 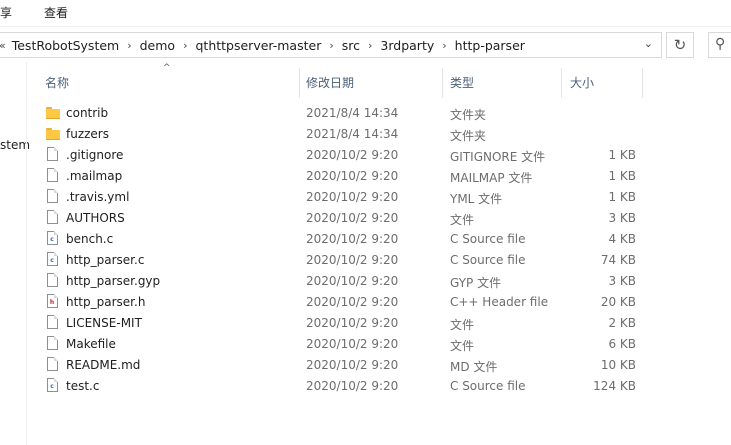 What do you see at coordinates (614, 386) in the screenshot?
I see `file-size: 124 KB` at bounding box center [614, 386].